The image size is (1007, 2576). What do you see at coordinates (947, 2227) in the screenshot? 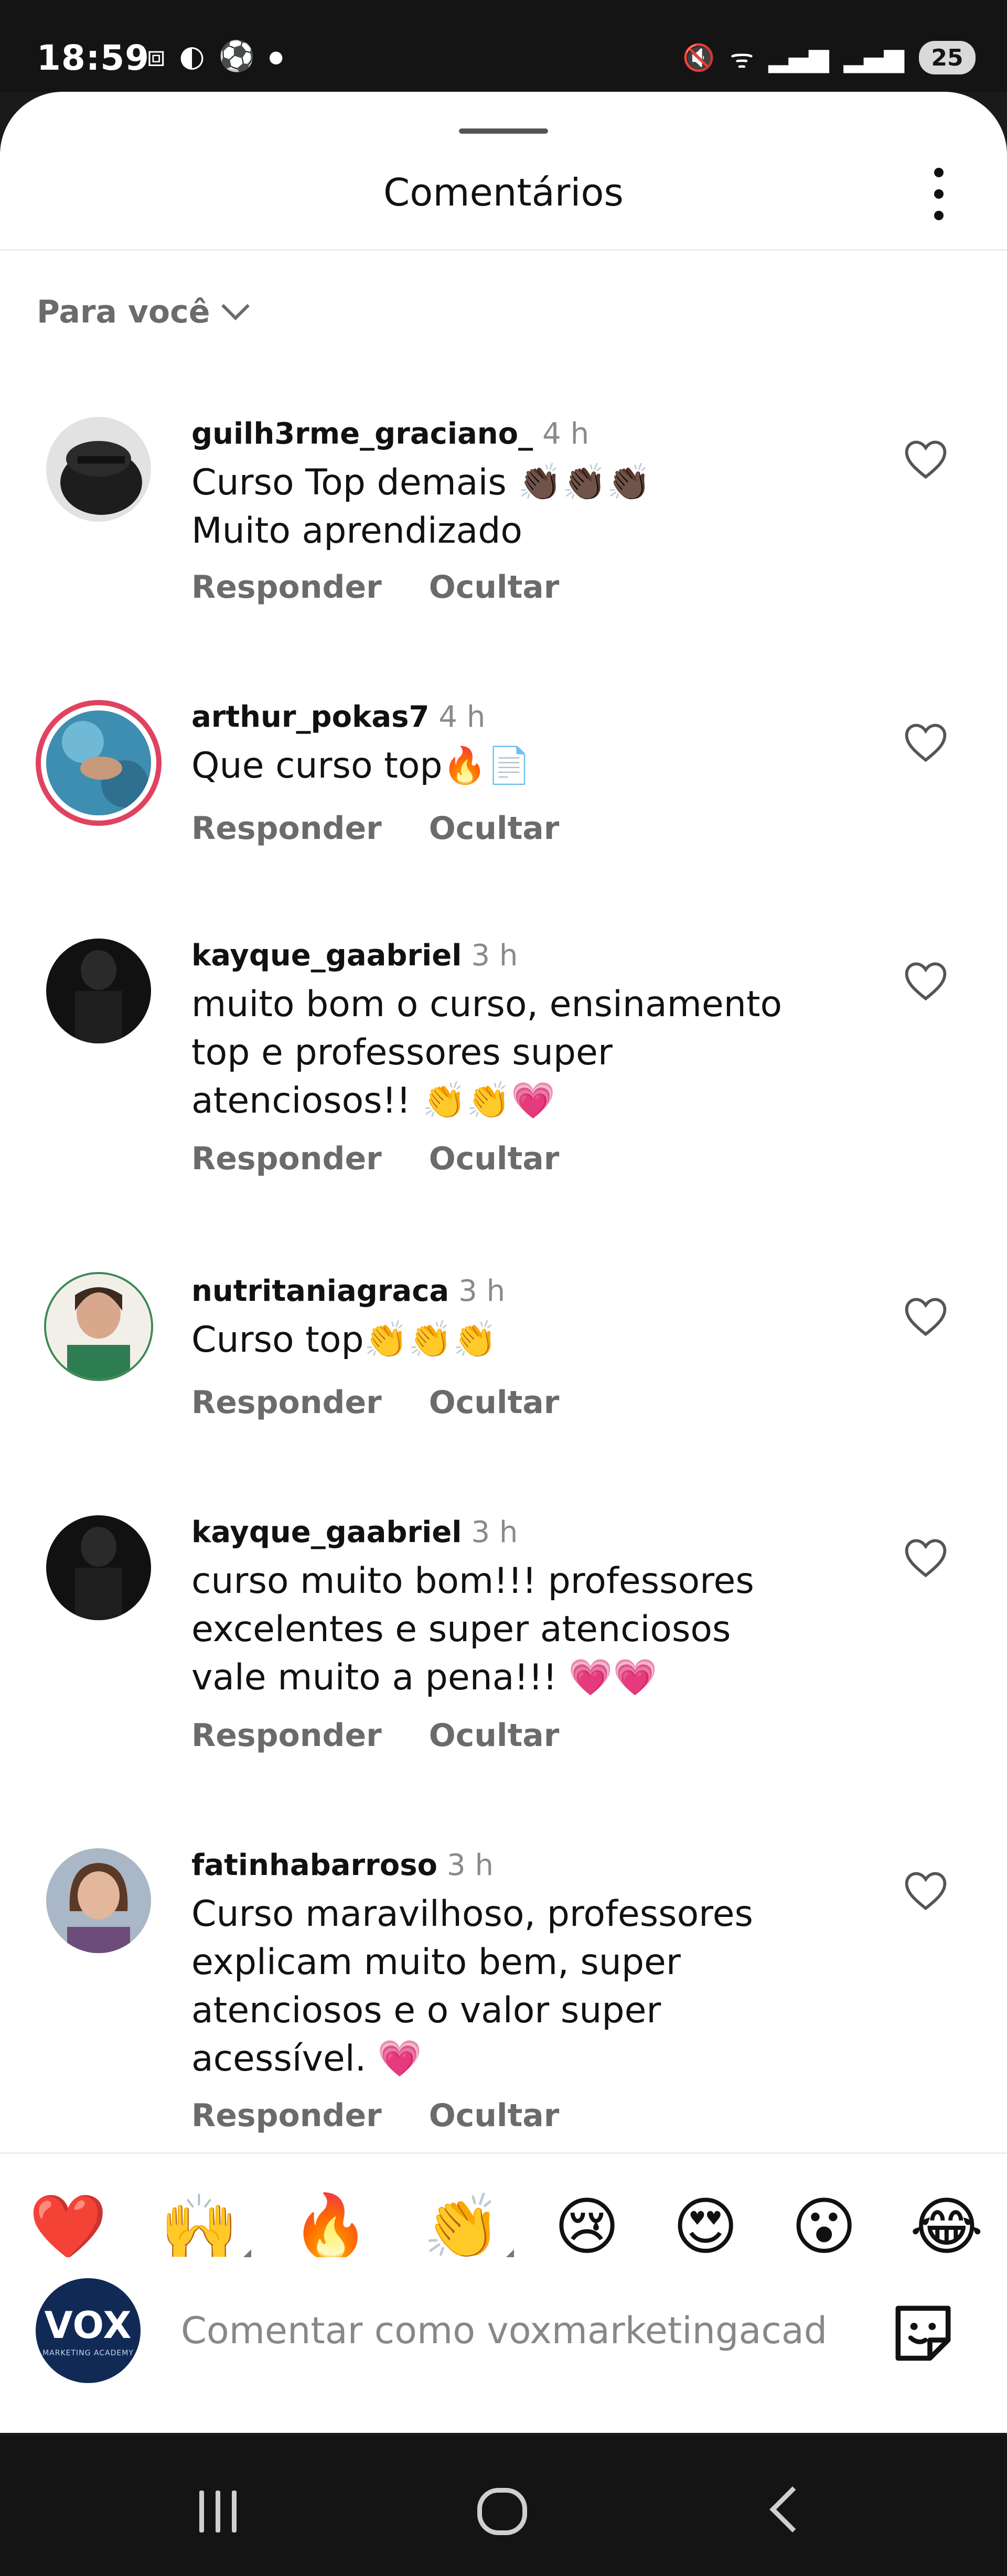
I see `reaction-laughing: 😂` at bounding box center [947, 2227].